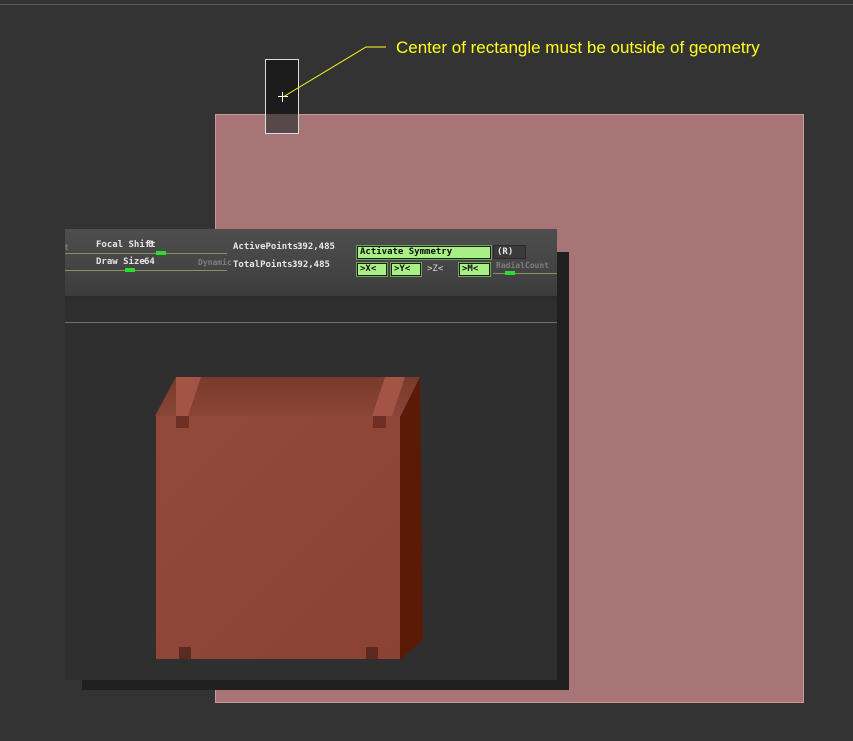 The height and width of the screenshot is (741, 853). I want to click on symmetry-hotkey-button: (R), so click(509, 252).